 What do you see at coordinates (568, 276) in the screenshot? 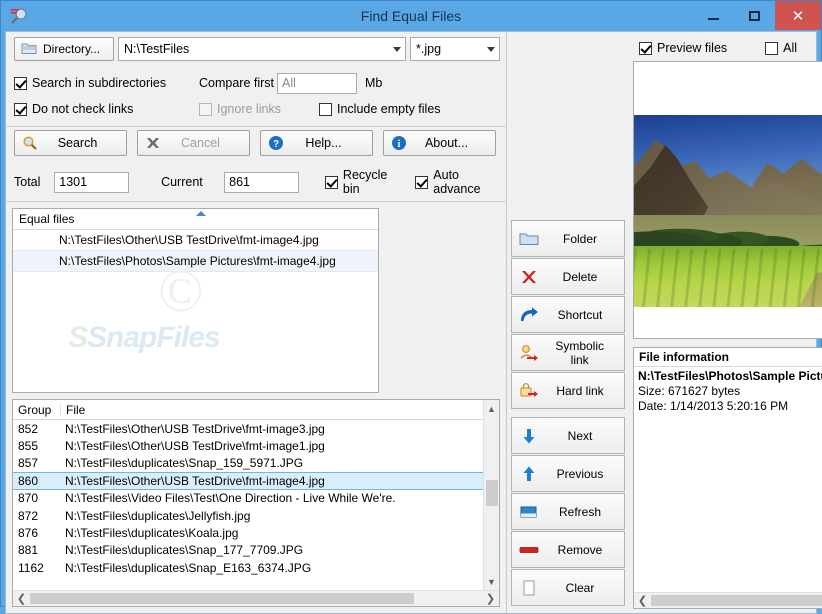
I see `delete-button: Delete` at bounding box center [568, 276].